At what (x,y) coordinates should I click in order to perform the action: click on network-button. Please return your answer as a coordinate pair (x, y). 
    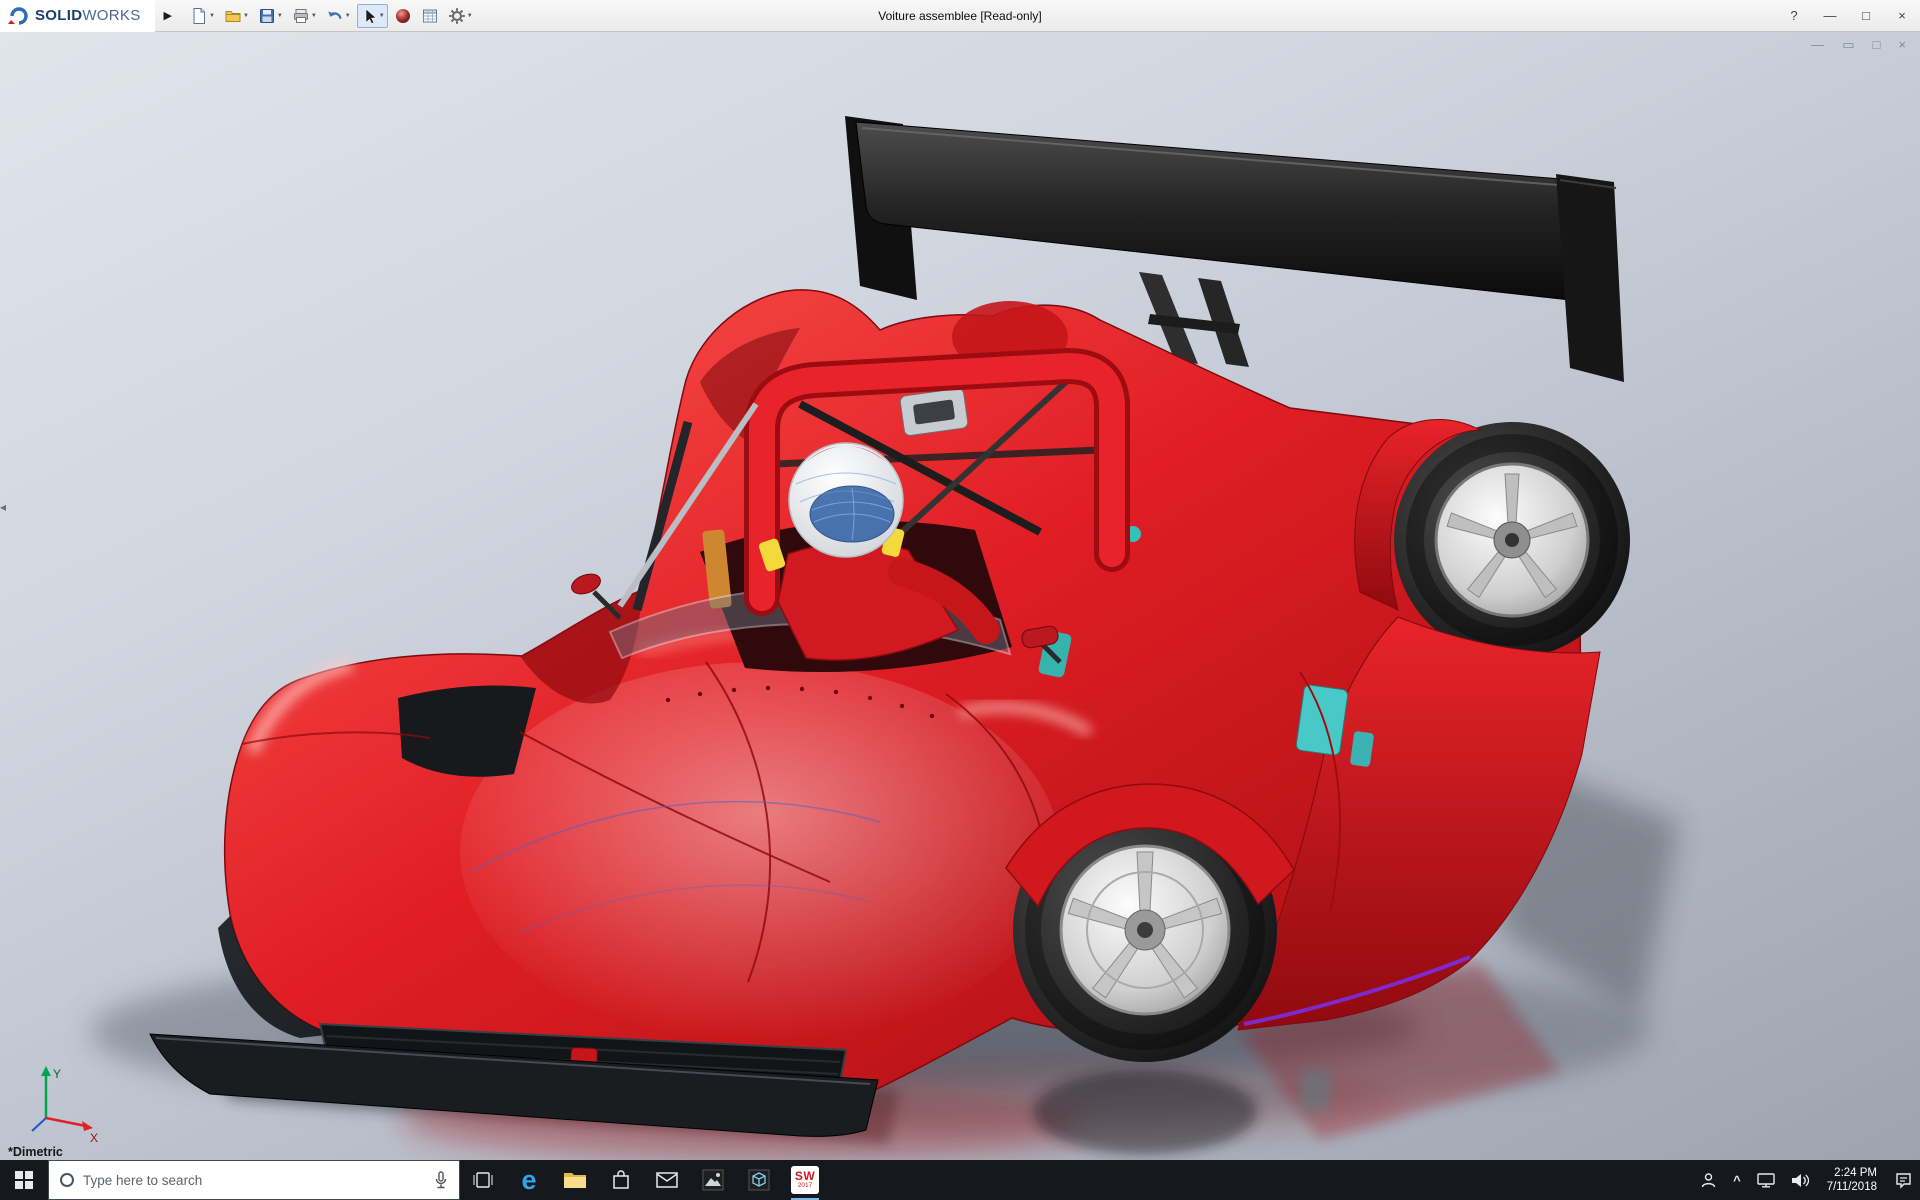
    Looking at the image, I should click on (1766, 1180).